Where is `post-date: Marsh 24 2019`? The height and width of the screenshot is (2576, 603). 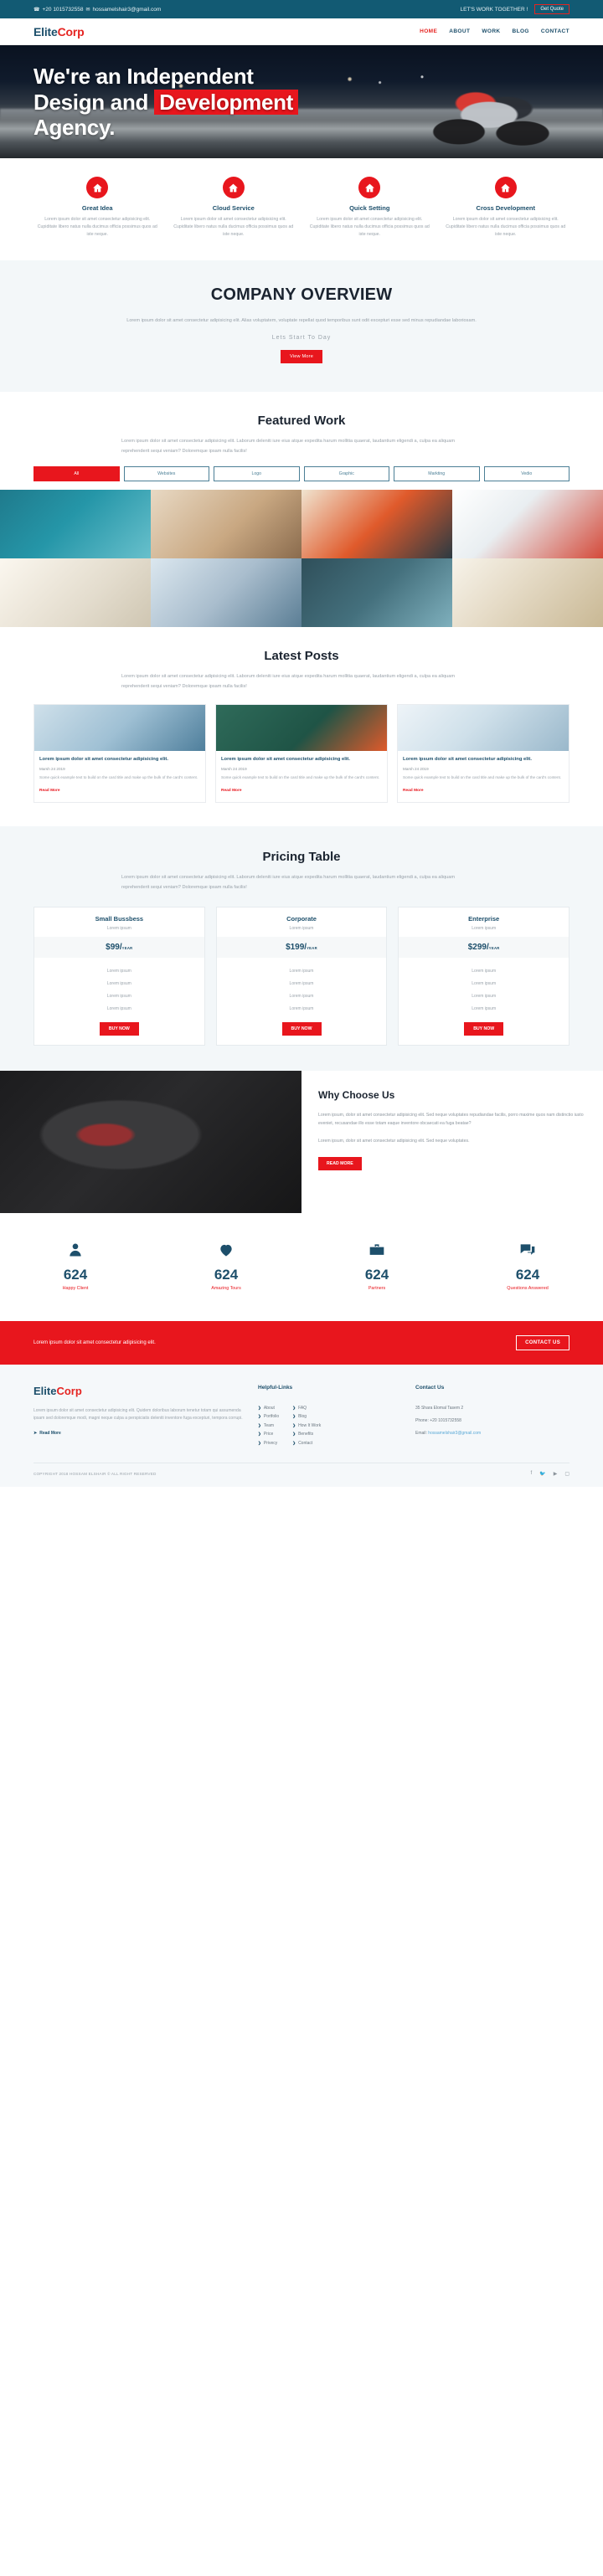
post-date: Marsh 24 2019 is located at coordinates (234, 769).